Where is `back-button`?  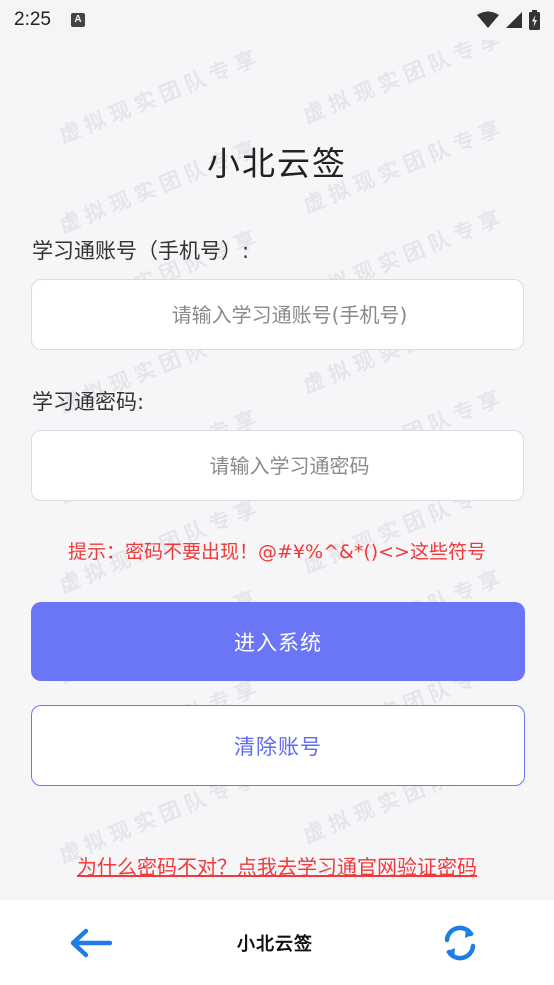
back-button is located at coordinates (90, 943).